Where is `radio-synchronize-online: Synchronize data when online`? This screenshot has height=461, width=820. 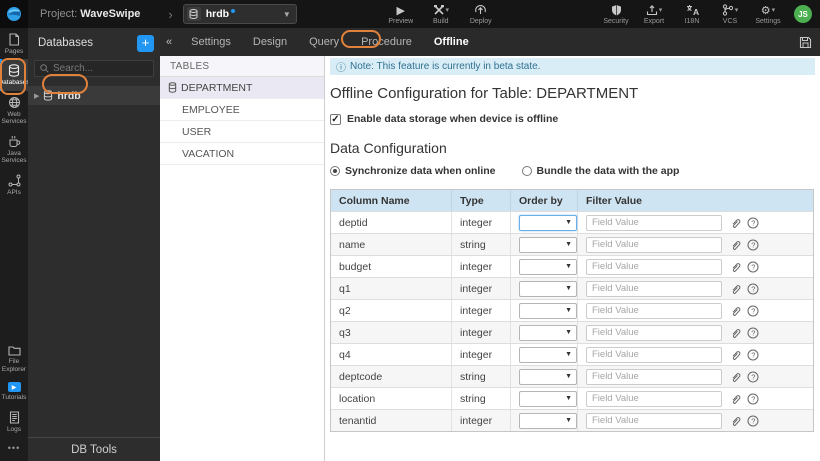
radio-synchronize-online: Synchronize data when online is located at coordinates (413, 171).